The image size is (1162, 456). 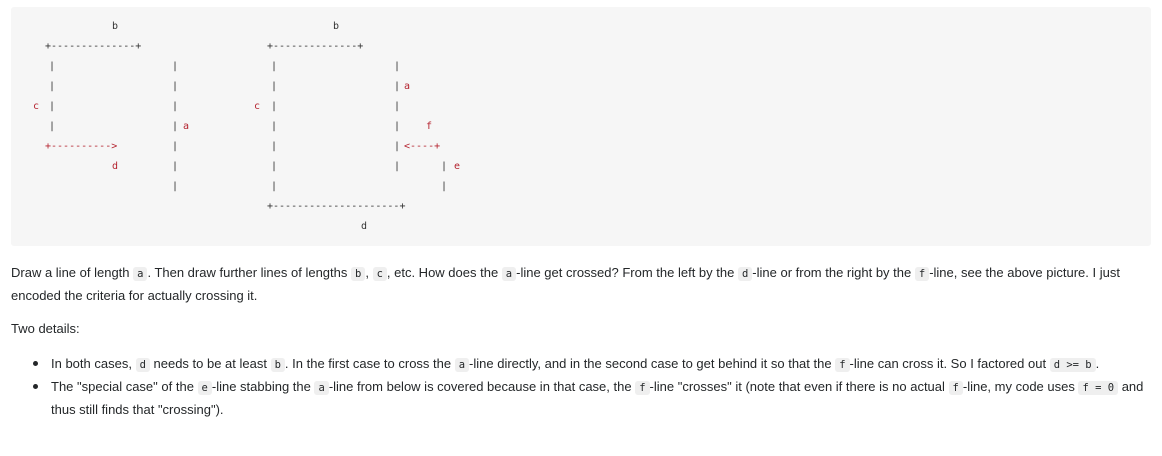 I want to click on label-a-right: a, so click(x=407, y=86).